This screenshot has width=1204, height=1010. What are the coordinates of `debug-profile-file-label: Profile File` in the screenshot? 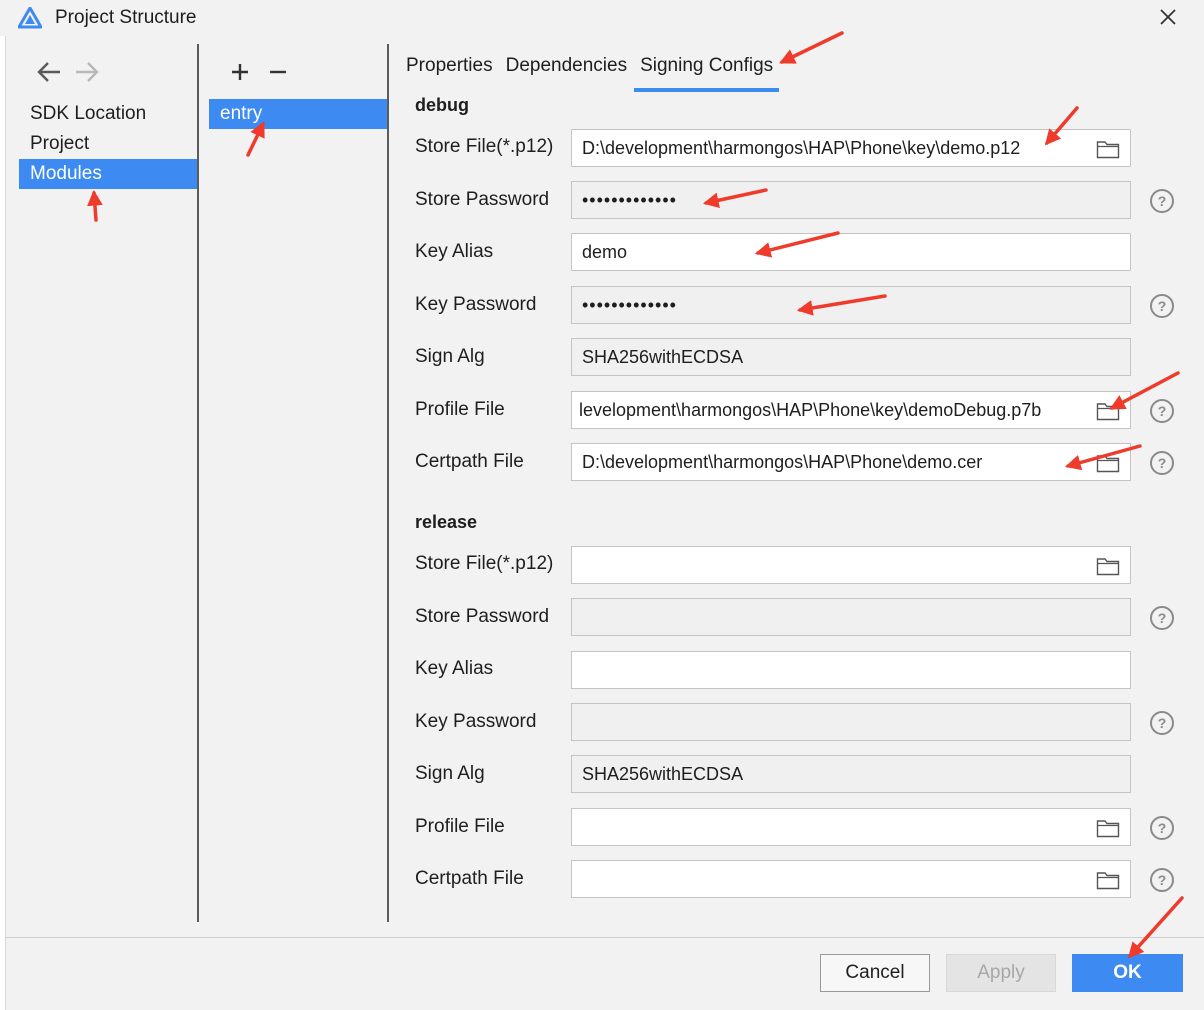 It's located at (460, 409).